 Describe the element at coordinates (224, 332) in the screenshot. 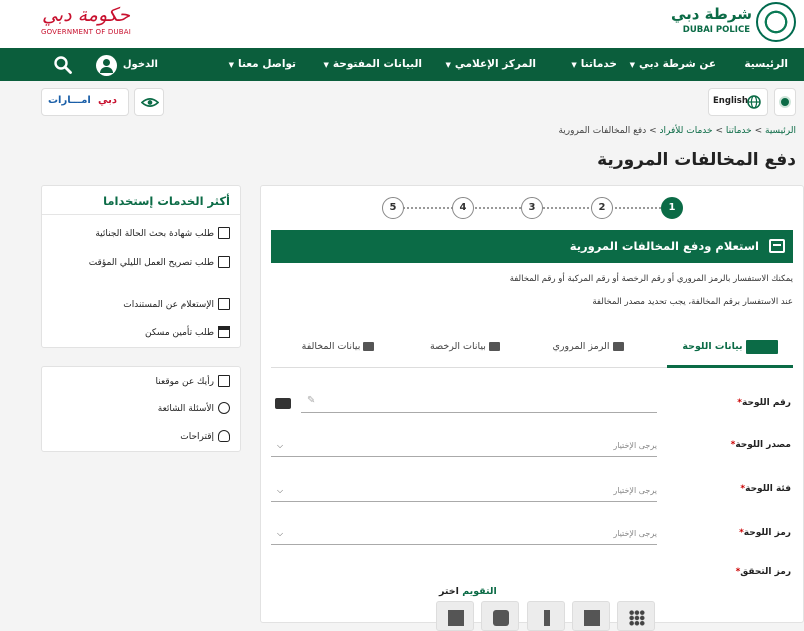

I see `home-icon` at that location.